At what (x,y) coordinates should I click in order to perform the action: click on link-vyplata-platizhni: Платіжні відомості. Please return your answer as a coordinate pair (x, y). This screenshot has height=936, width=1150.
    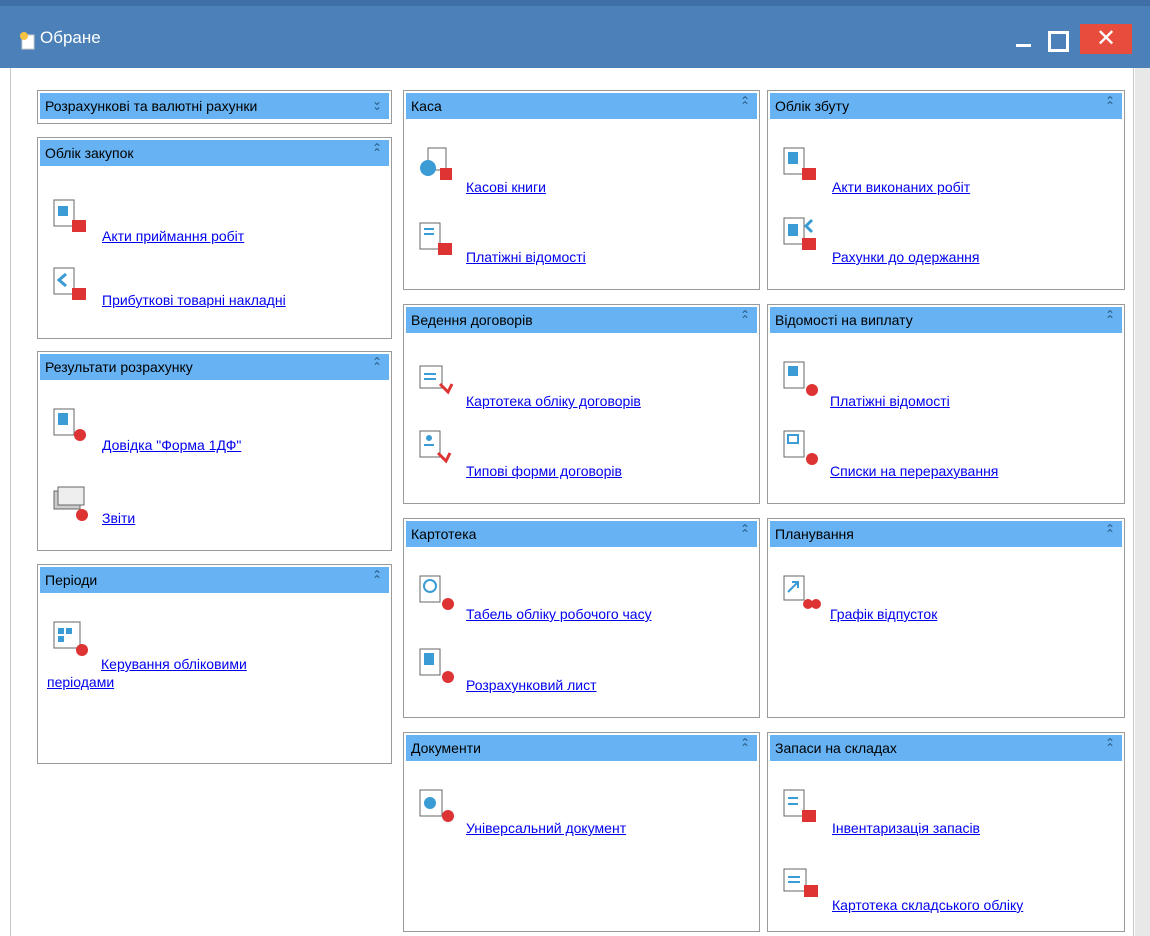
    Looking at the image, I should click on (890, 401).